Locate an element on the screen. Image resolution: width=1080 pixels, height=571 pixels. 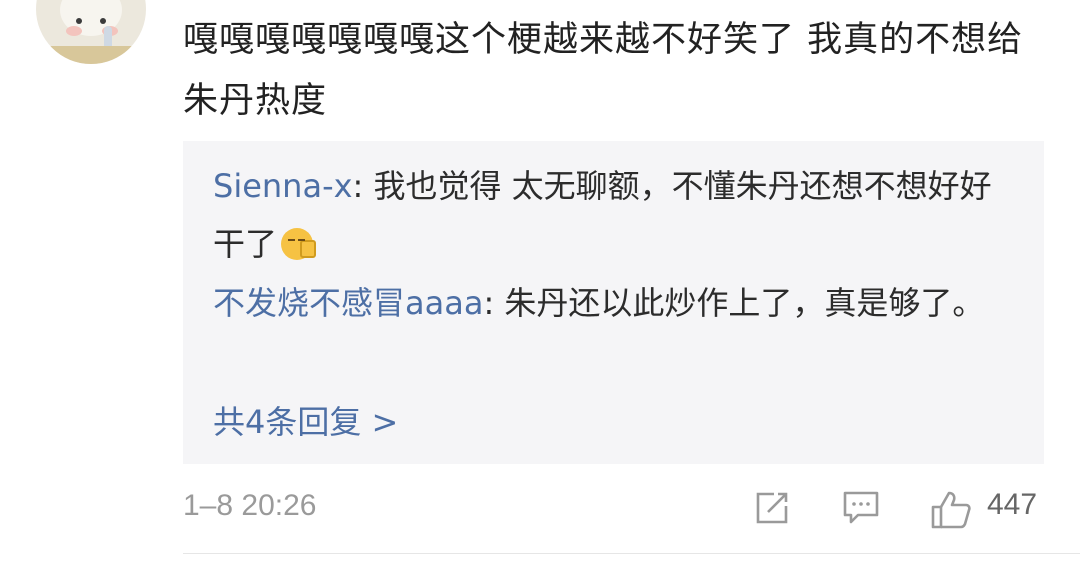
share-button is located at coordinates (772, 508).